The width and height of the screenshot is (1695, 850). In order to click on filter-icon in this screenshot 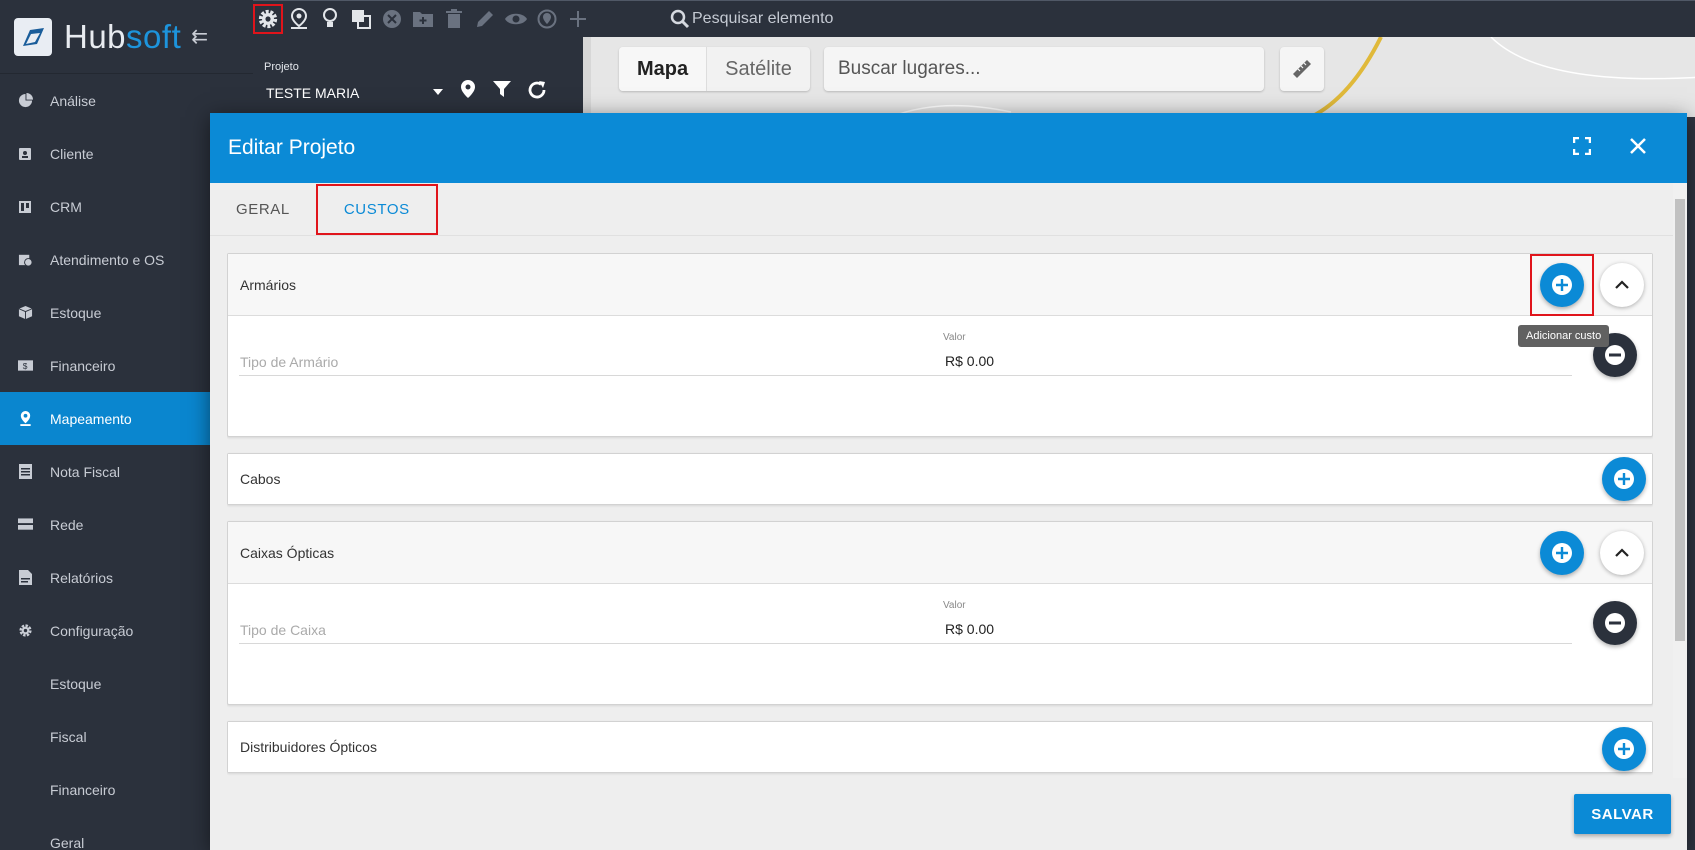, I will do `click(502, 92)`.